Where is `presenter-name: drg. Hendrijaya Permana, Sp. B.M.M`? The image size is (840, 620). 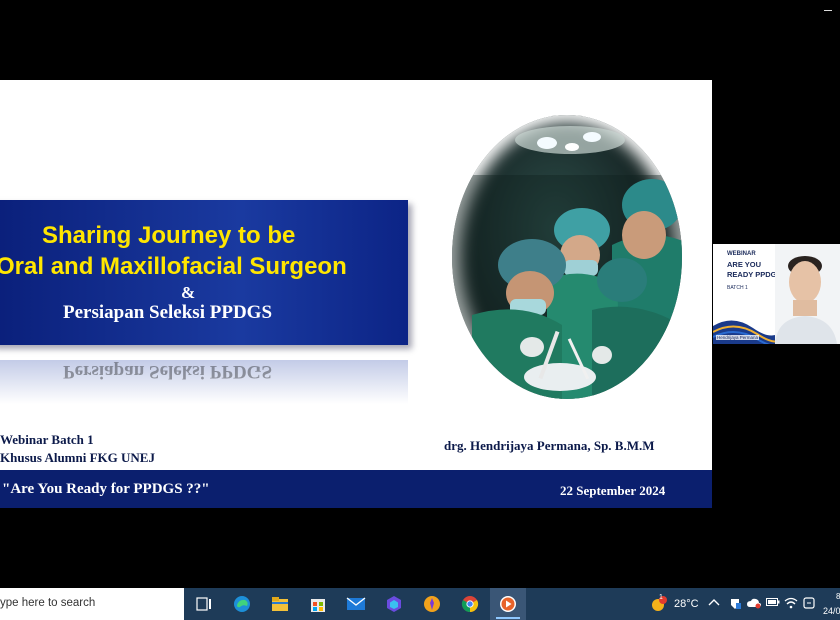
presenter-name: drg. Hendrijaya Permana, Sp. B.M.M is located at coordinates (549, 445).